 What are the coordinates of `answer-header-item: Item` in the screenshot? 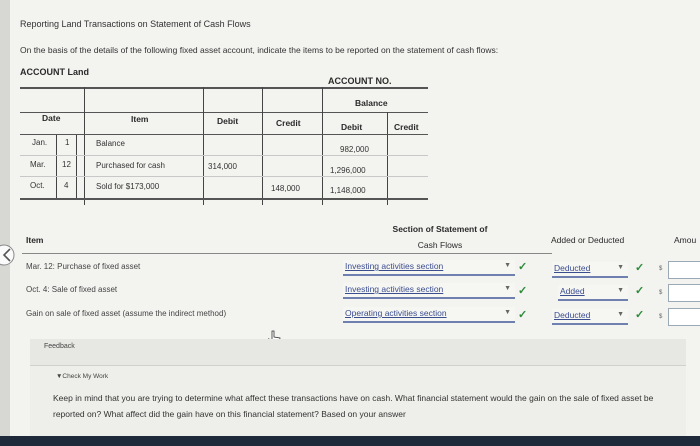 It's located at (35, 240).